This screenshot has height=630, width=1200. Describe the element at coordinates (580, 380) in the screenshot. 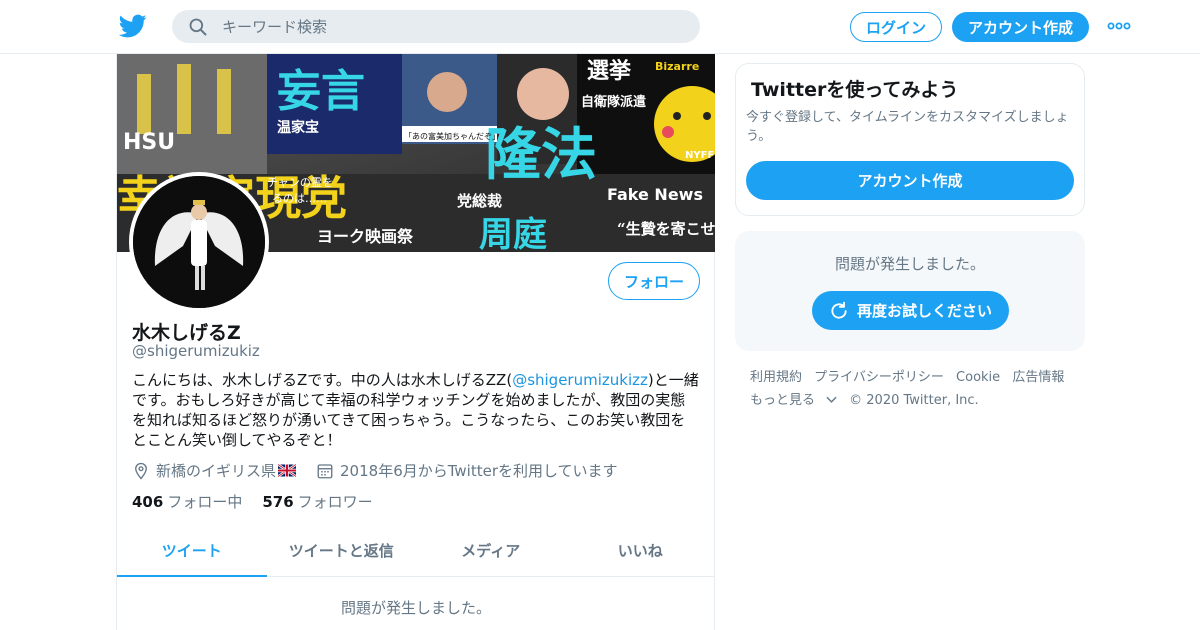

I see `bio-mention-link: @shigerumizukizz` at that location.